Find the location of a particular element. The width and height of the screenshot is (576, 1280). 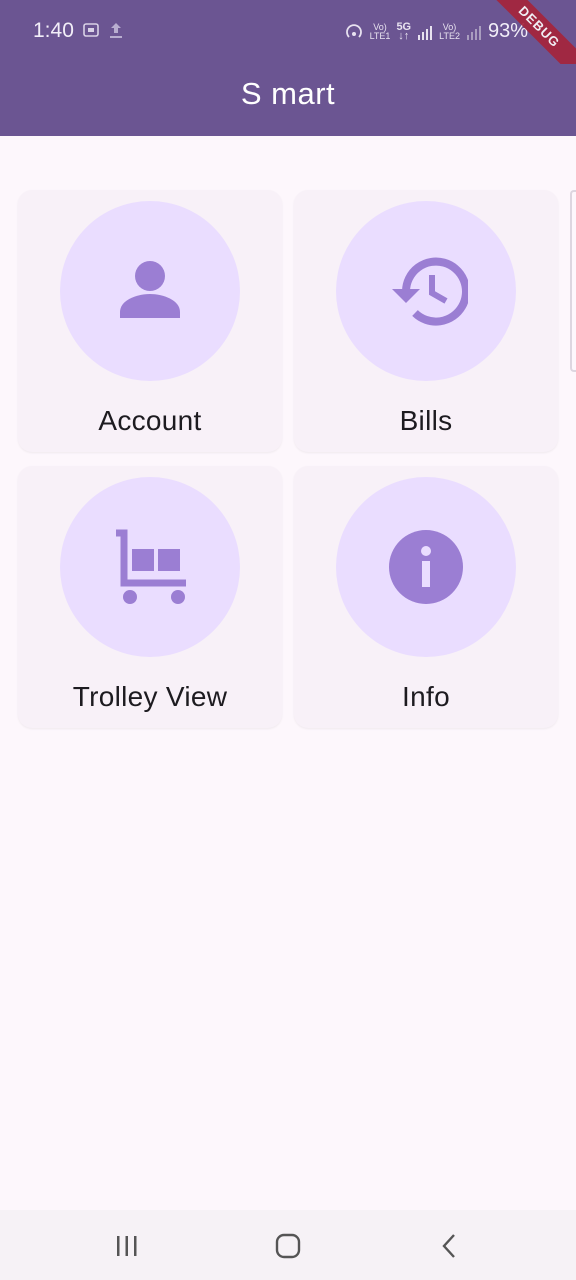

system-nav-bar is located at coordinates (288, 1245).